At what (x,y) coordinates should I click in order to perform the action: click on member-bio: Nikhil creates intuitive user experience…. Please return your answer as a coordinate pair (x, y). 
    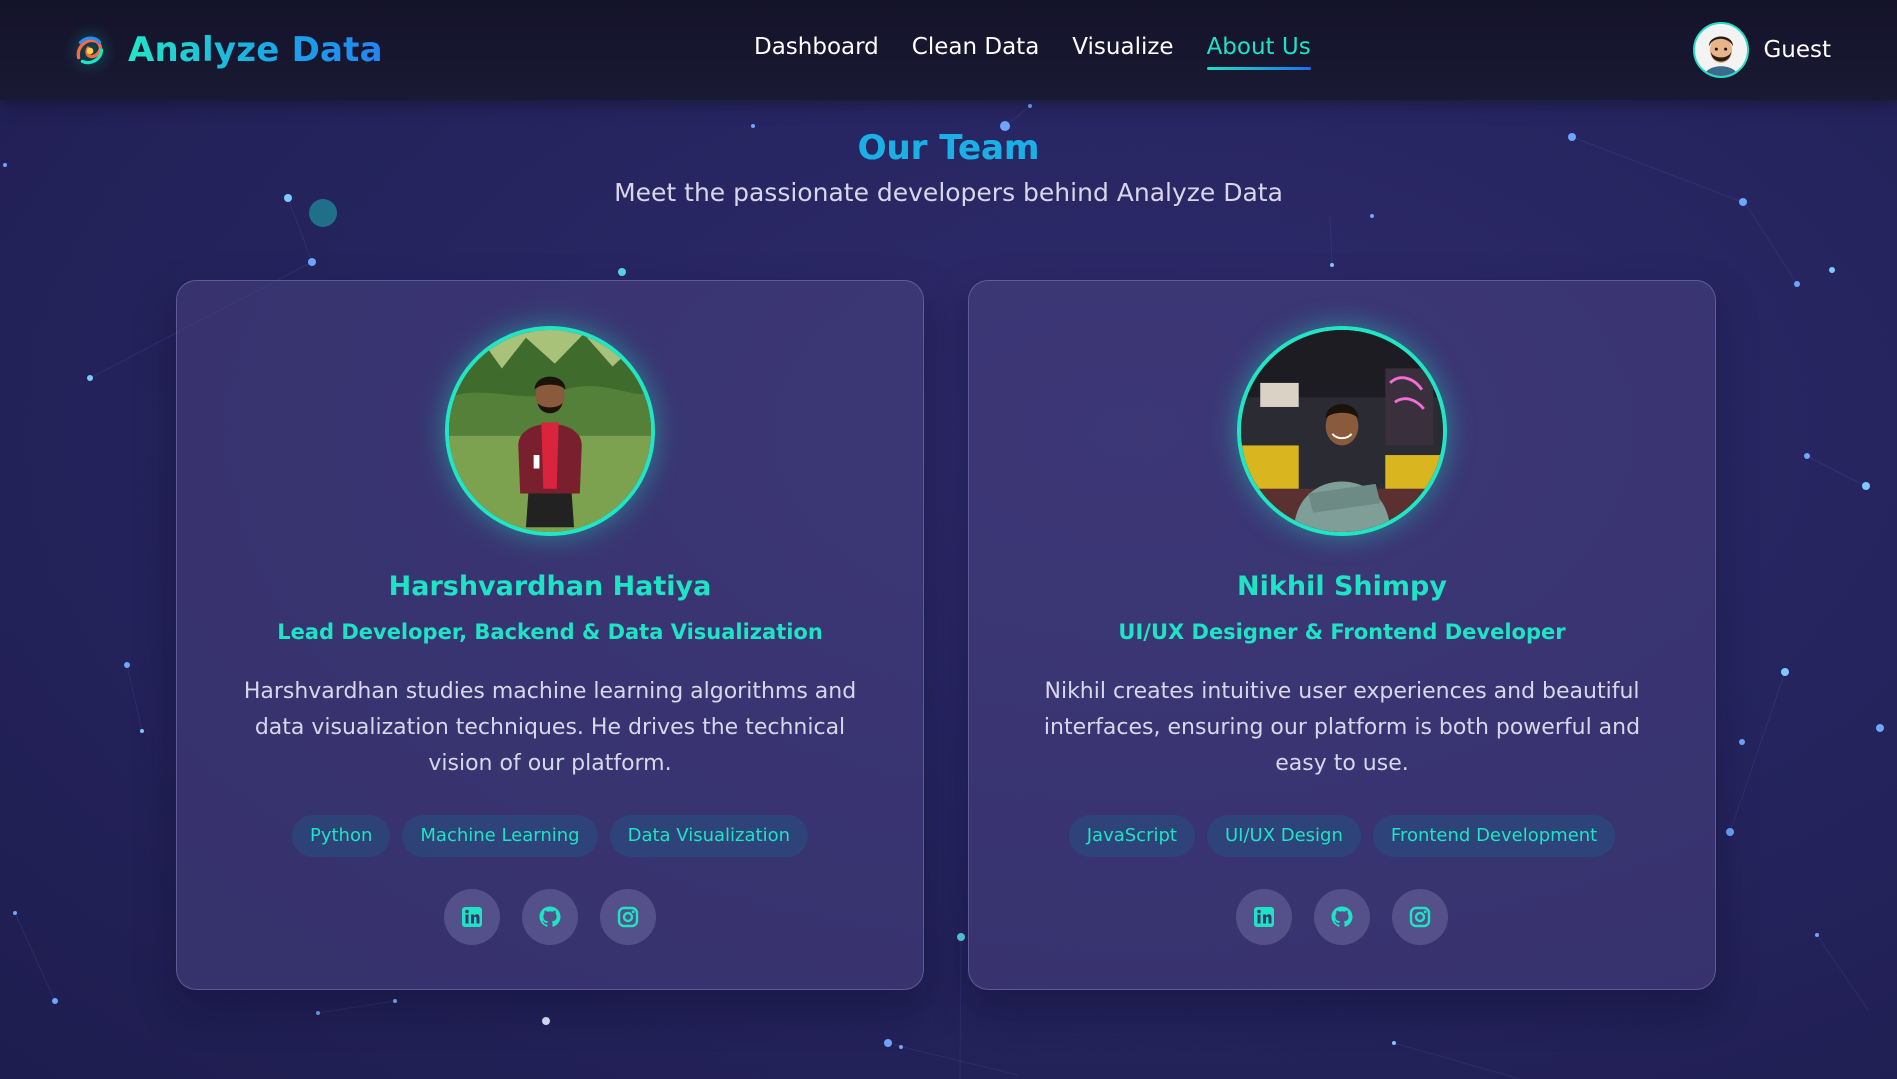
    Looking at the image, I should click on (1342, 727).